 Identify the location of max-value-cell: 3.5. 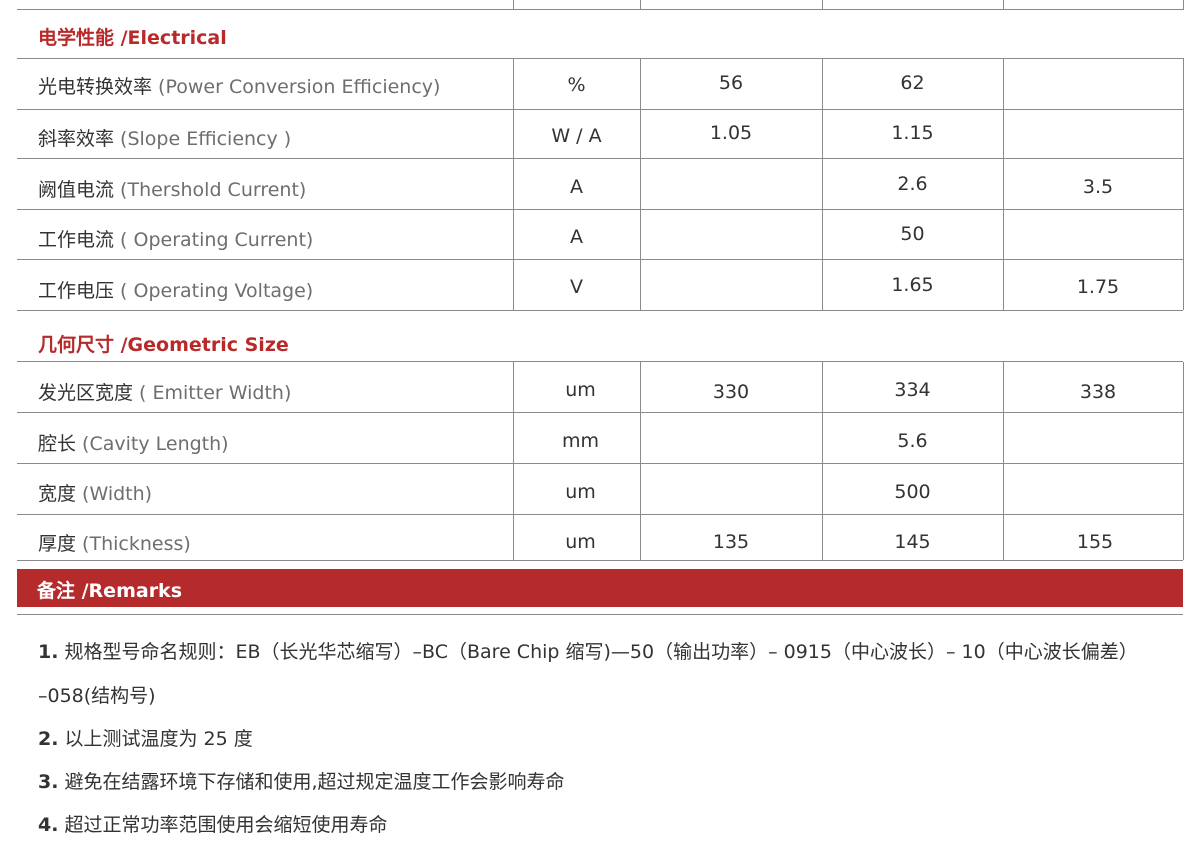
(1098, 187).